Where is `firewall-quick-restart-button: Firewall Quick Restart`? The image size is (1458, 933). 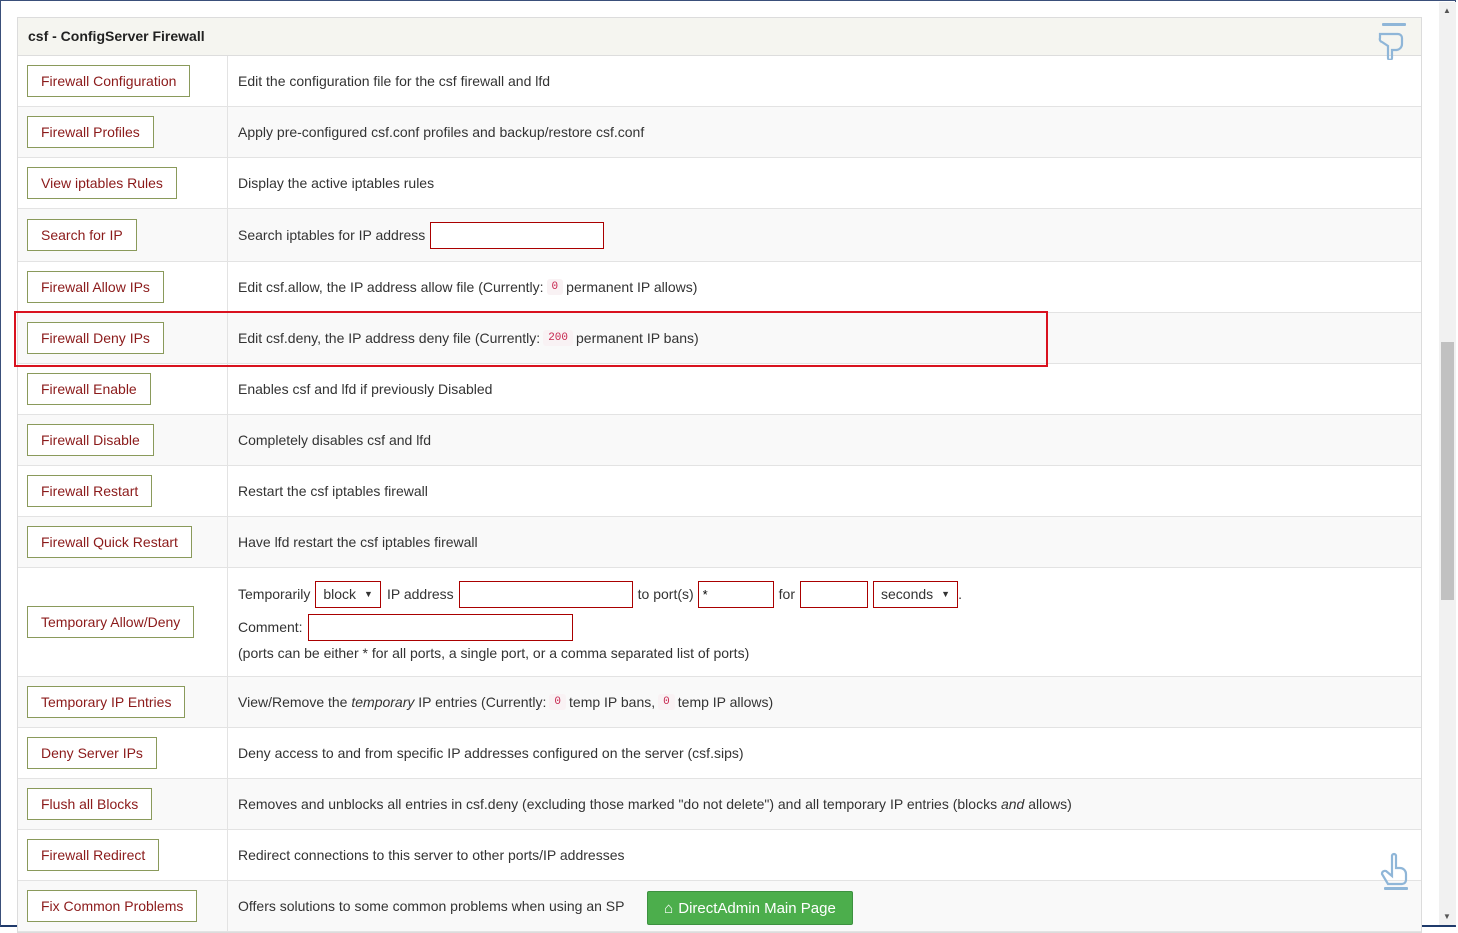
firewall-quick-restart-button: Firewall Quick Restart is located at coordinates (109, 542).